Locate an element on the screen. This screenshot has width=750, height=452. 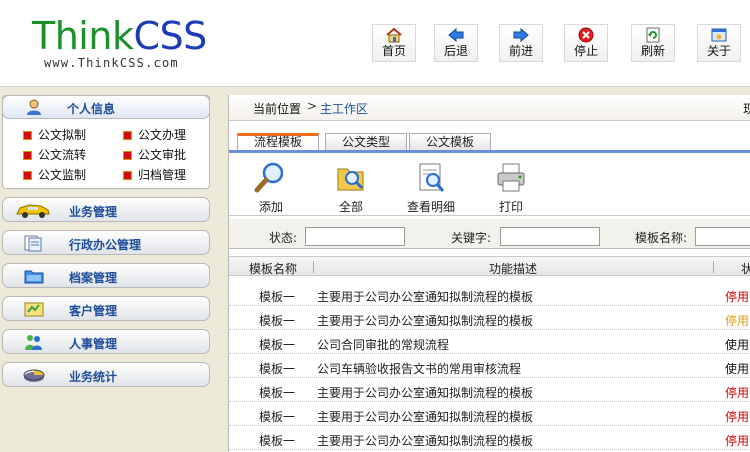
pie-chart-icon is located at coordinates (34, 375).